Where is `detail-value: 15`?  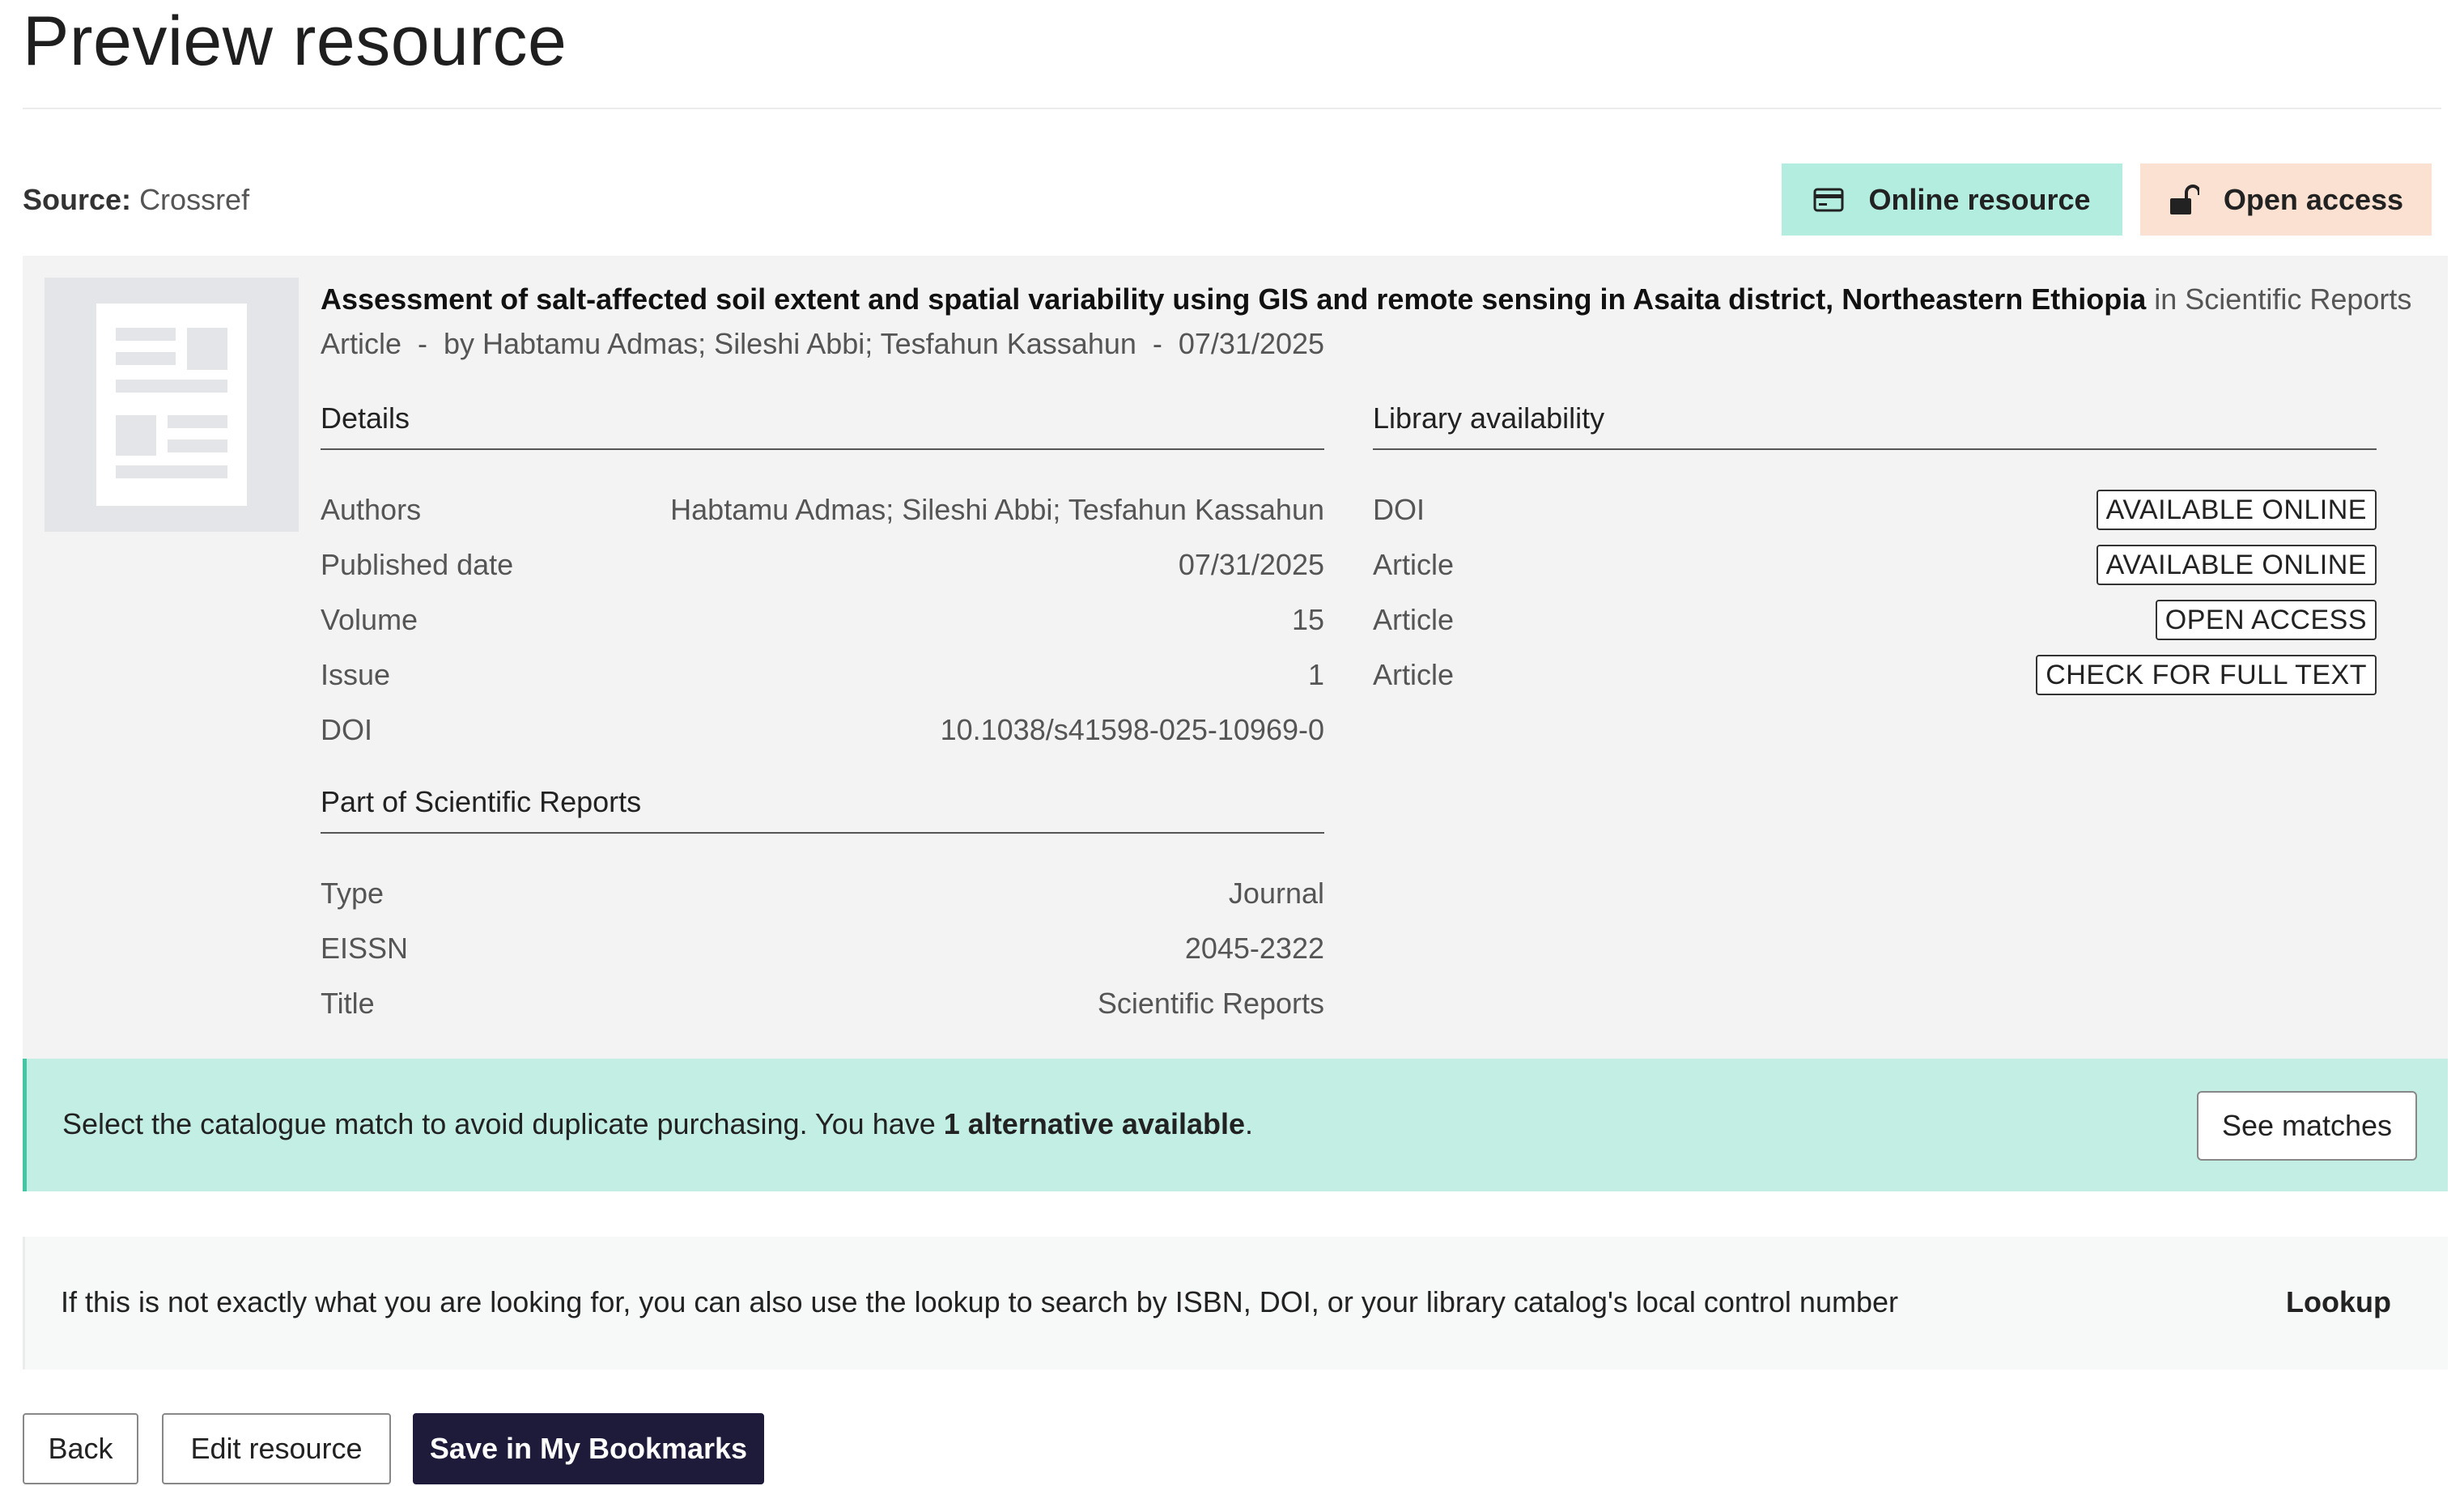 detail-value: 15 is located at coordinates (1307, 620).